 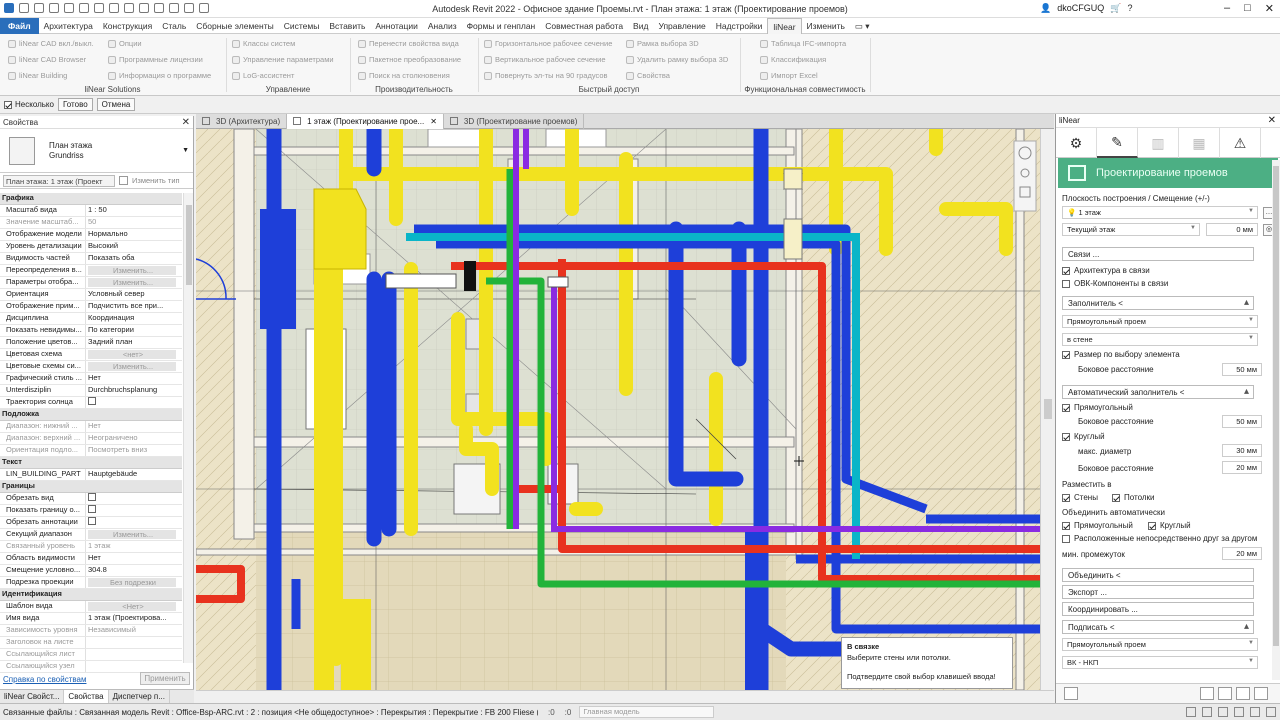 I want to click on help-icon: ?, so click(x=1129, y=8).